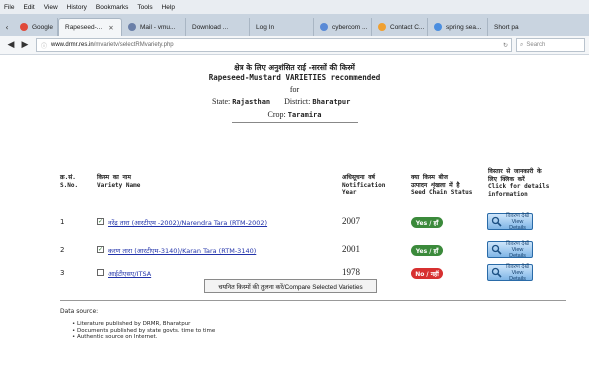 The width and height of the screenshot is (589, 381). I want to click on url-path: /mvarietv/selectRMvariety.php, so click(133, 45).